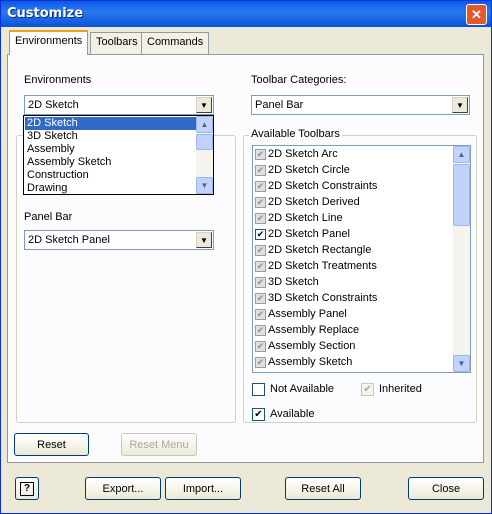 The height and width of the screenshot is (514, 492). I want to click on tab-environments: Environments, so click(49, 42).